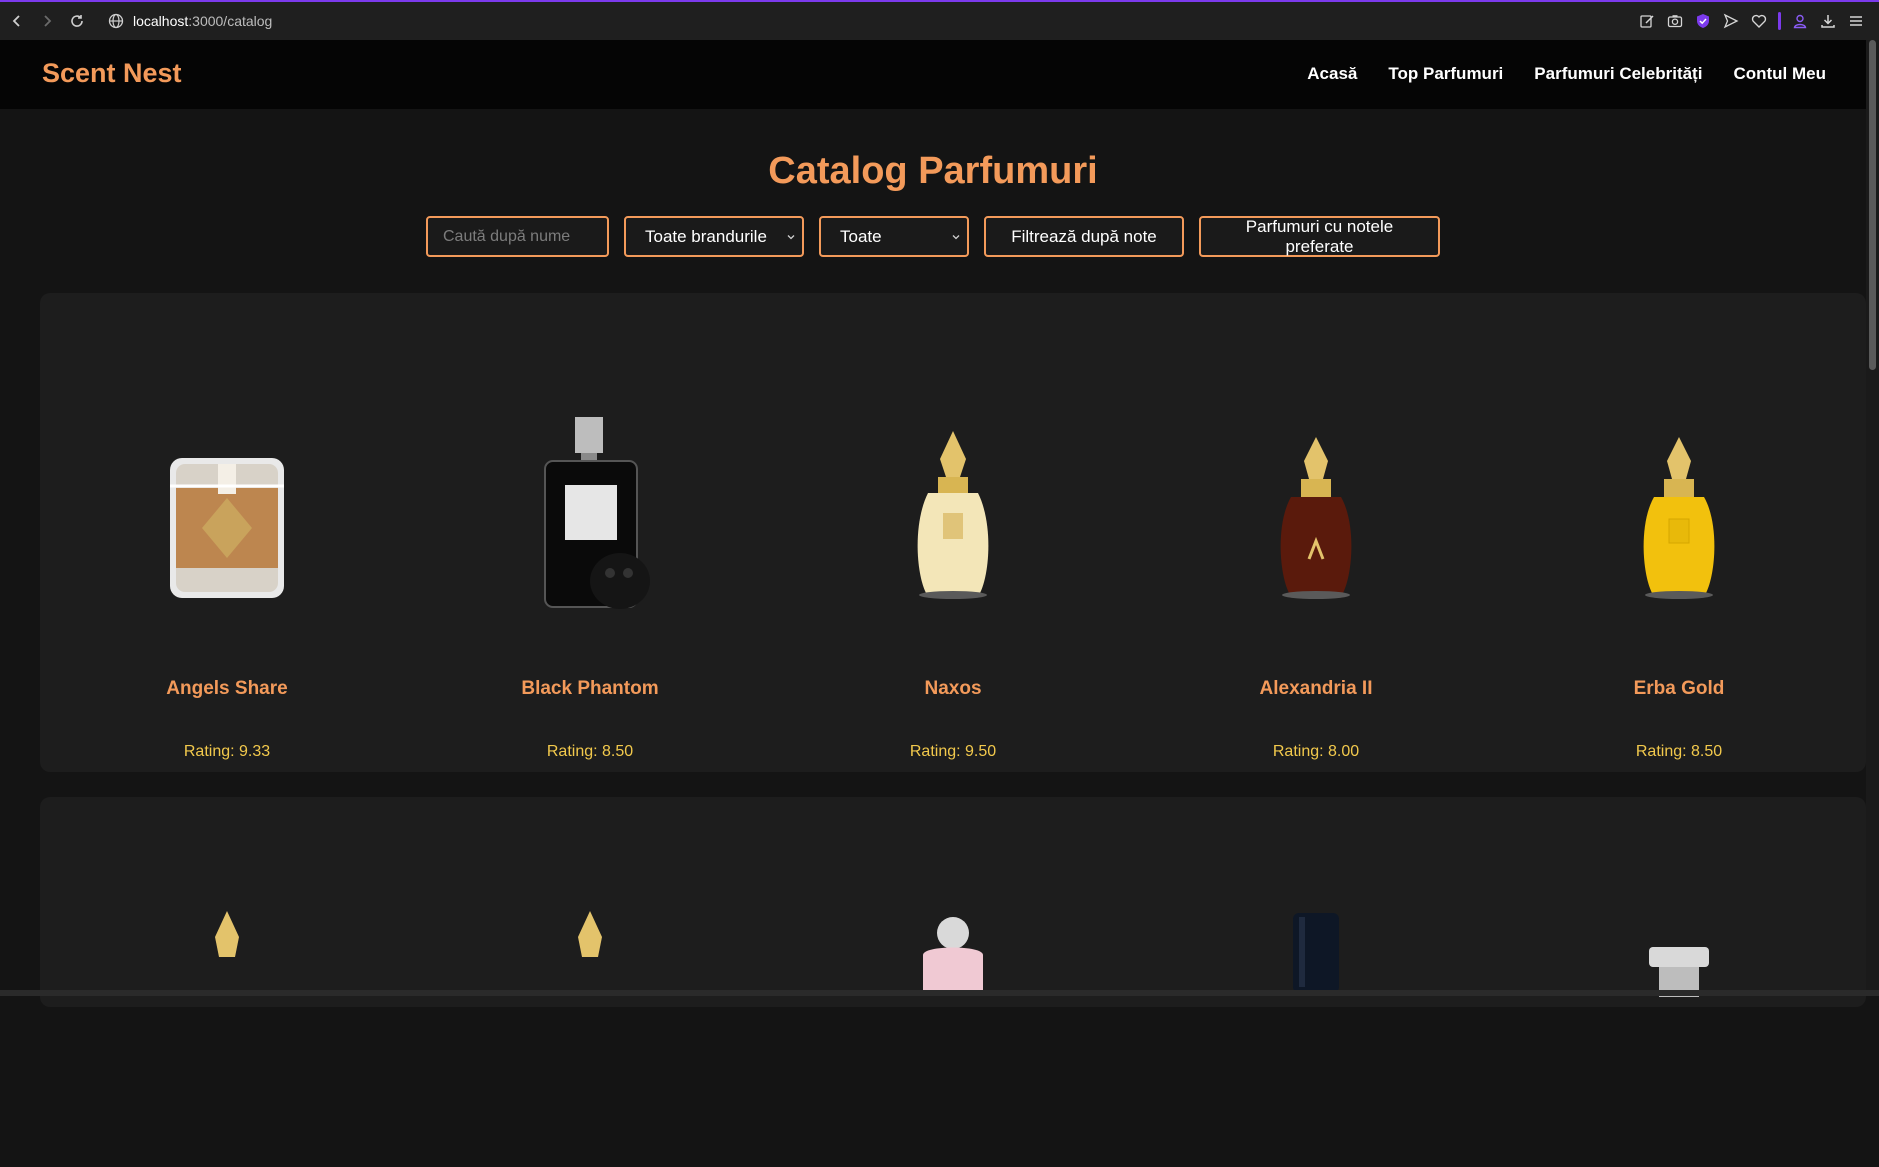 Image resolution: width=1879 pixels, height=1167 pixels. Describe the element at coordinates (939, 993) in the screenshot. I see `horizontal-scrollbar` at that location.